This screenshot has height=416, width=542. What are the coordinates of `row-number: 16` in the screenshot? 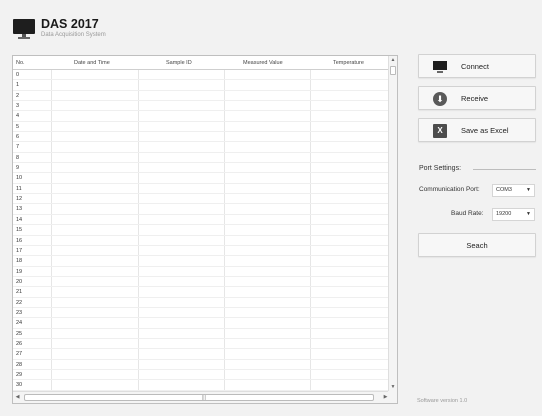 It's located at (19, 240).